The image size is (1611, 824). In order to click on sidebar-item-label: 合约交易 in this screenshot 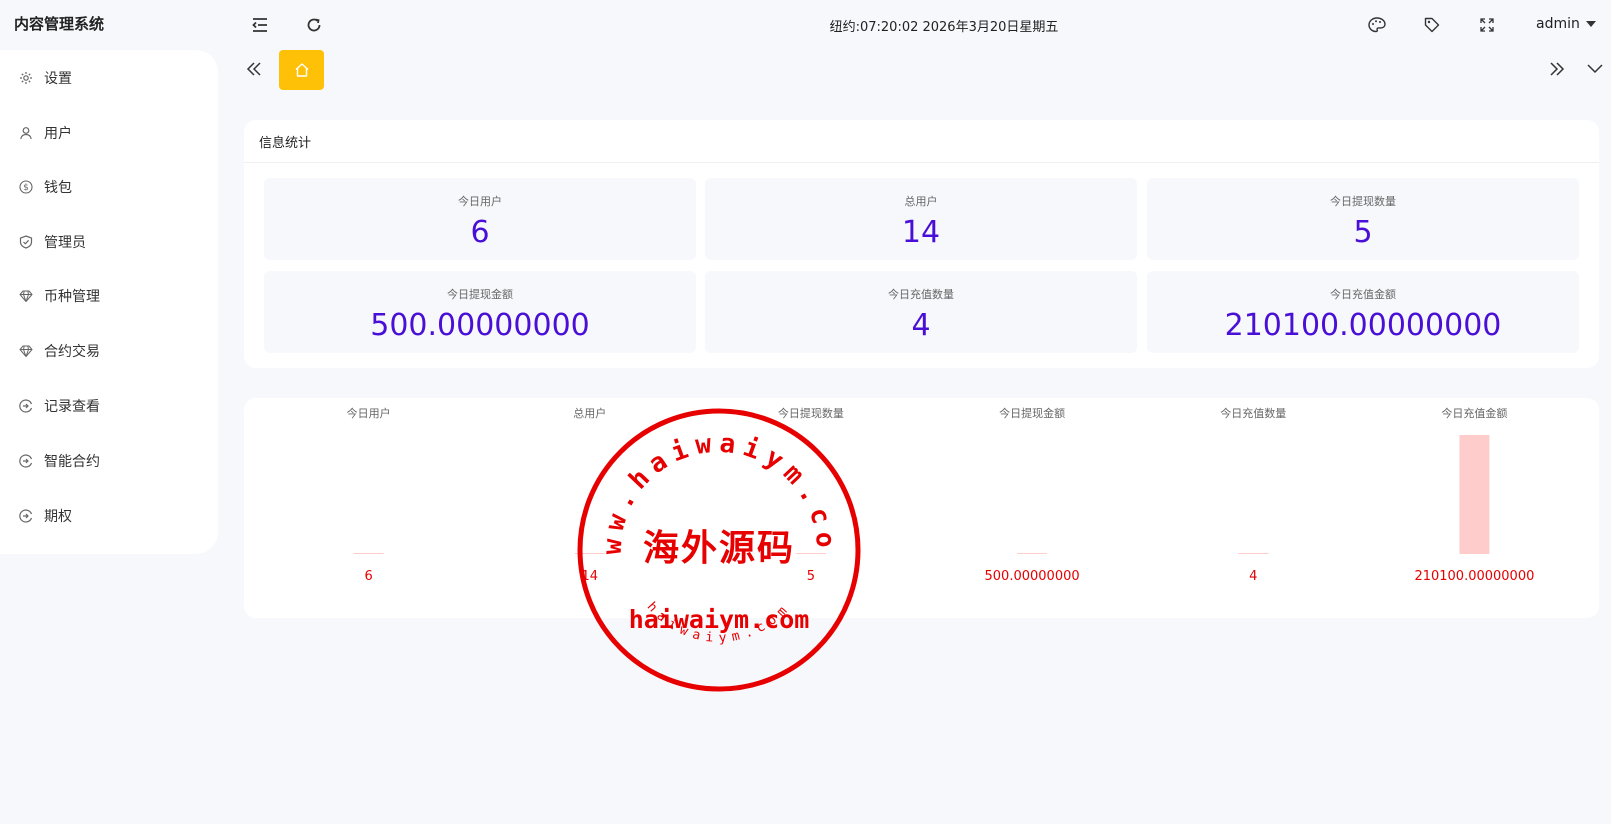, I will do `click(72, 352)`.